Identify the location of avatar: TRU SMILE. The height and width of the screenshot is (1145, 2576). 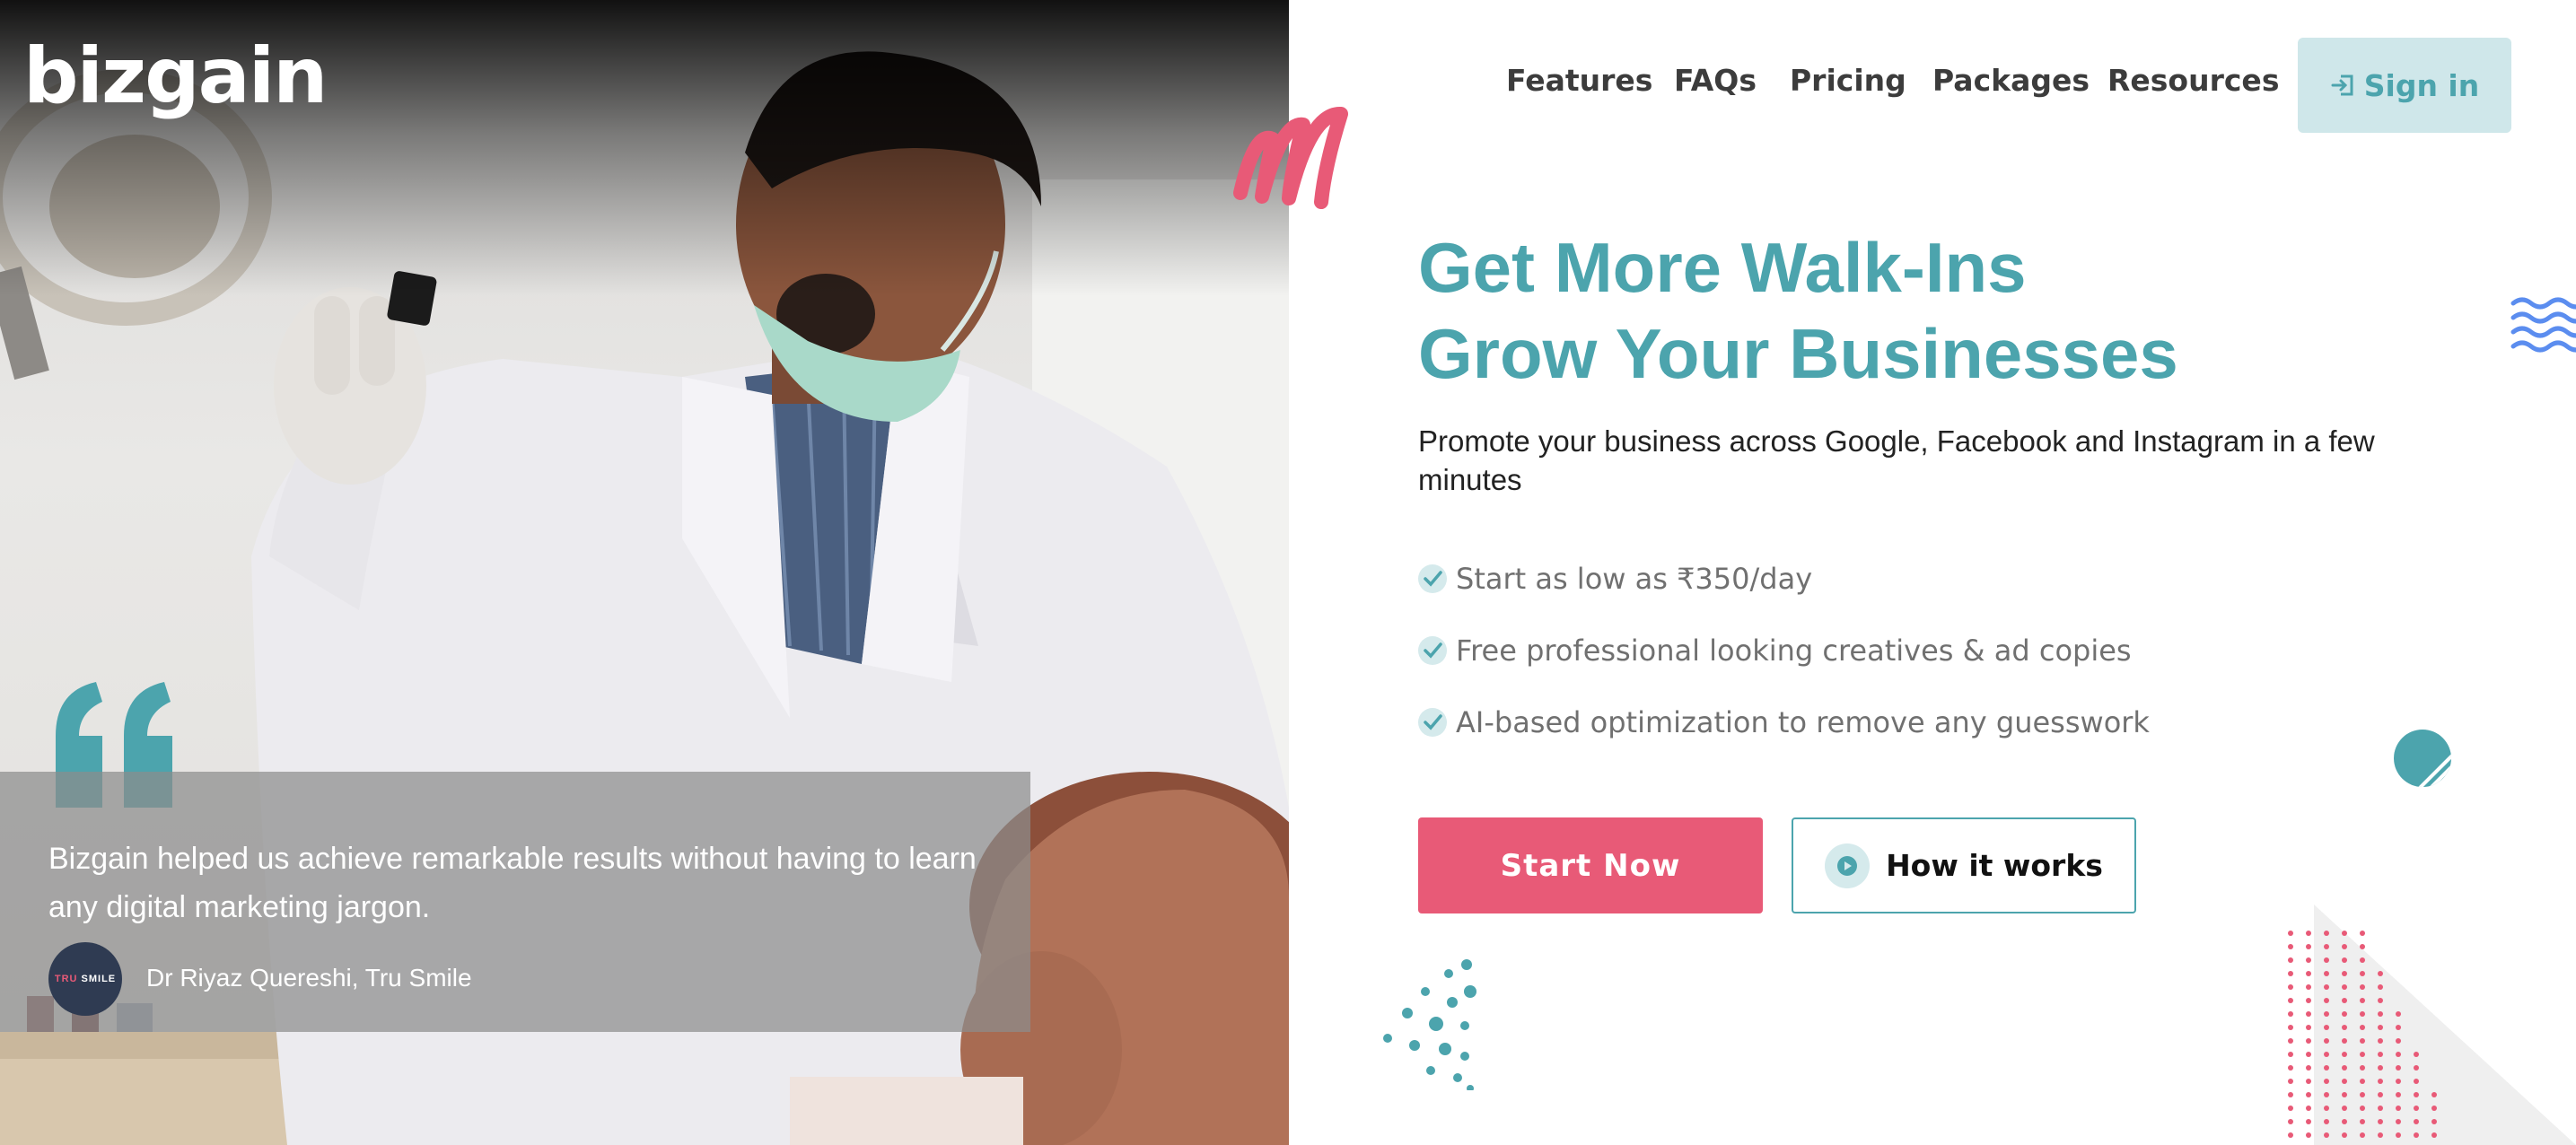
(85, 979).